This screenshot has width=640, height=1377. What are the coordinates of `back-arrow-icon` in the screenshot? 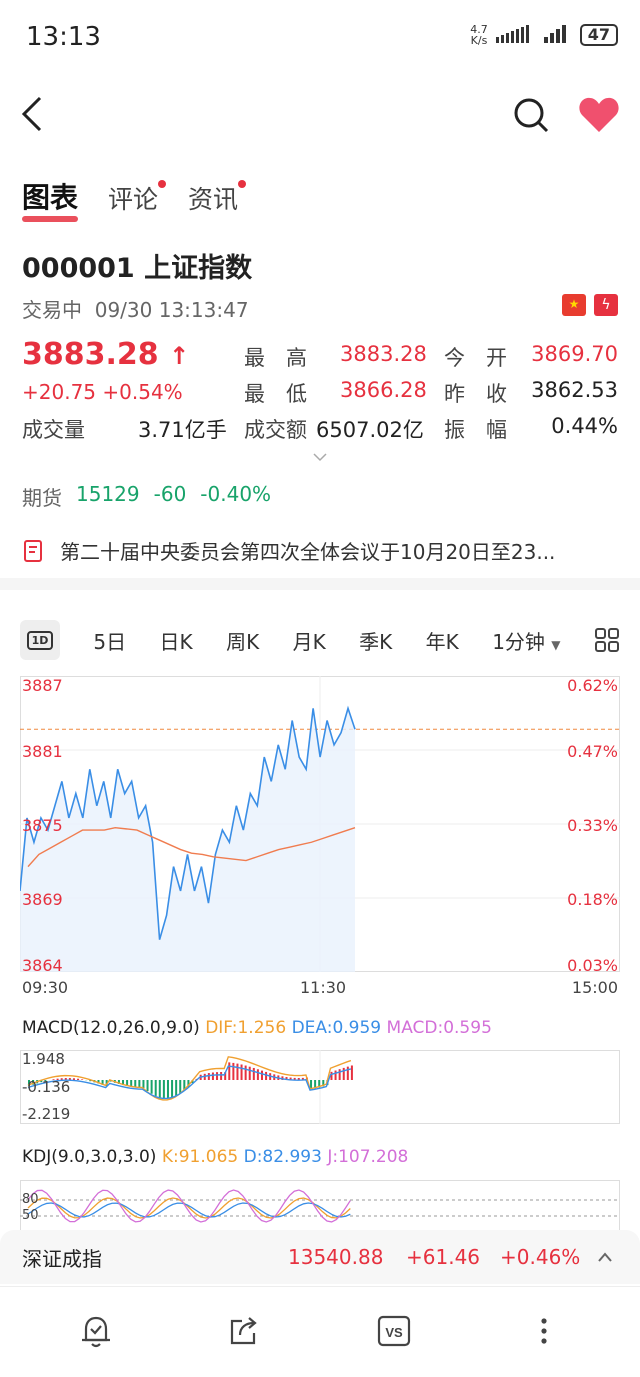 It's located at (33, 114).